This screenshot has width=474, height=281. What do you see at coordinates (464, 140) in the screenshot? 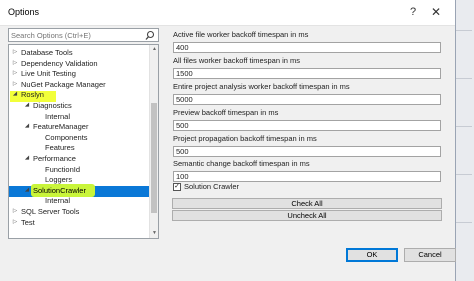
I see `background-window` at bounding box center [464, 140].